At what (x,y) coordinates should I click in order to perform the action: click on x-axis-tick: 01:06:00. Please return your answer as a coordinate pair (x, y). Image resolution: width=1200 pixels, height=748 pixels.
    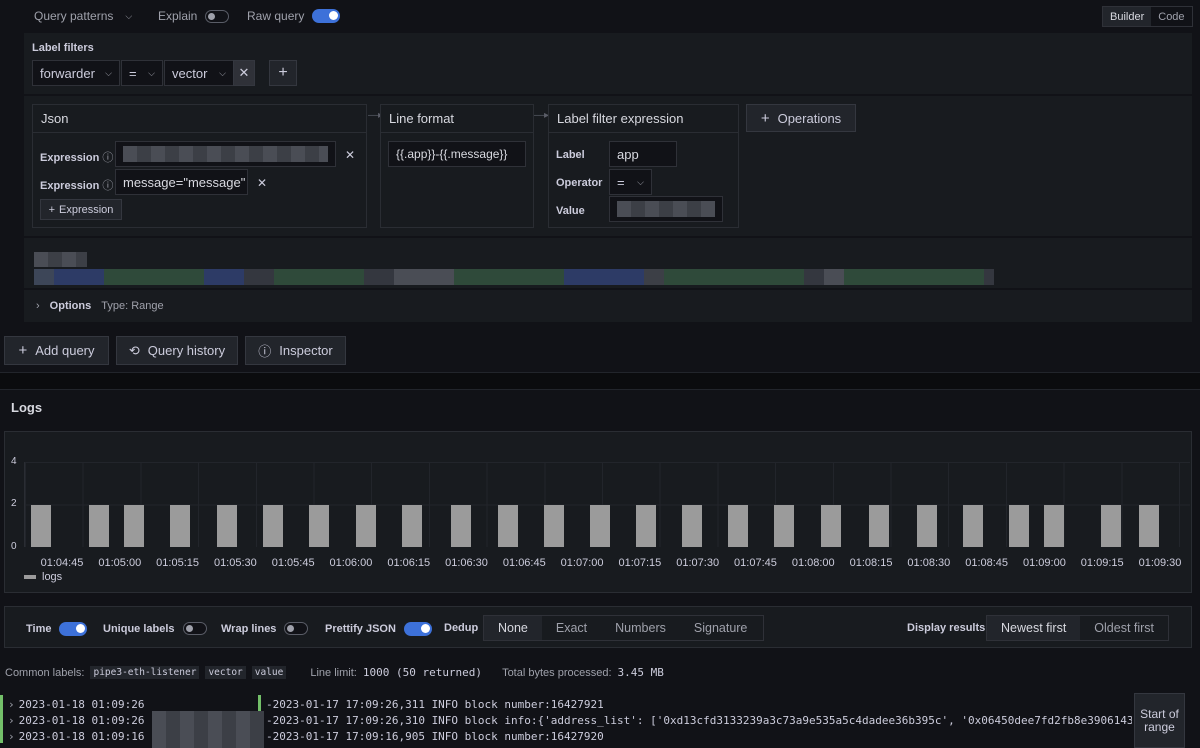
    Looking at the image, I should click on (351, 563).